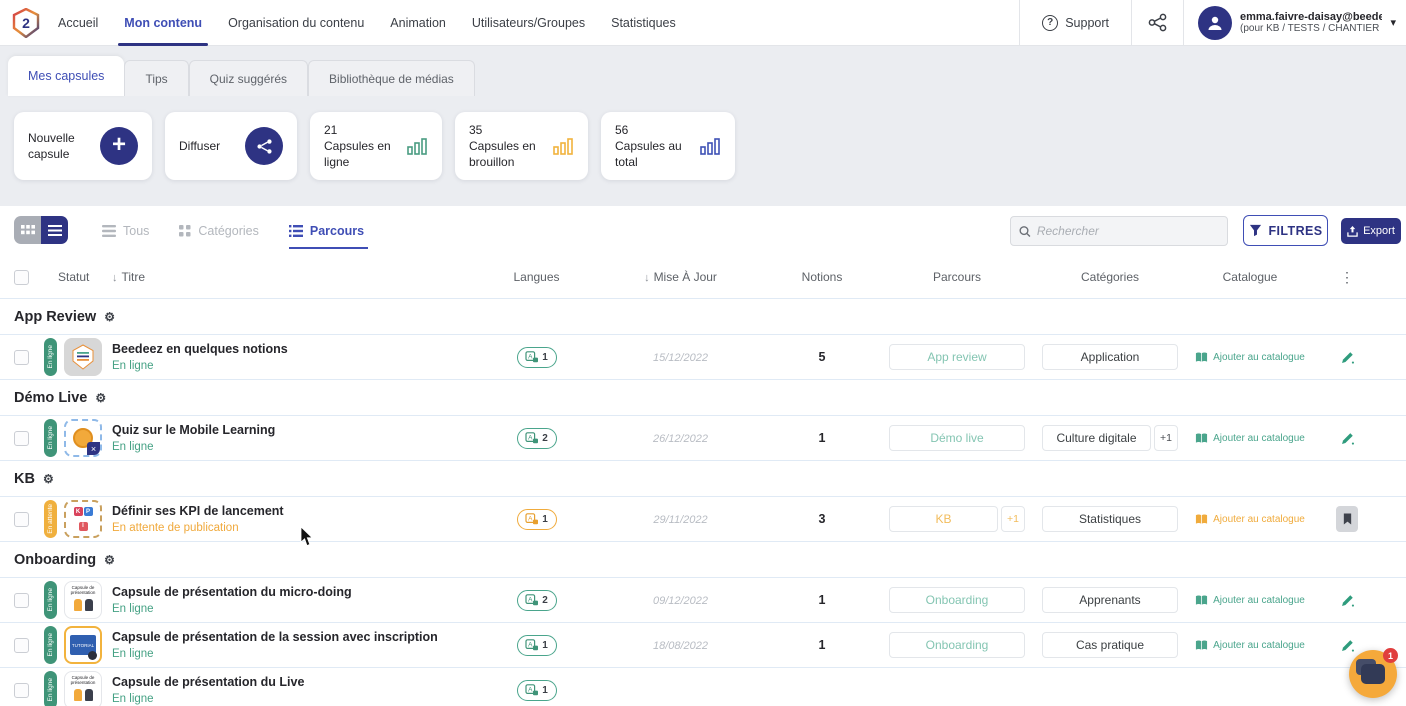 The width and height of the screenshot is (1406, 706). Describe the element at coordinates (55, 559) in the screenshot. I see `group-name: Onboarding` at that location.